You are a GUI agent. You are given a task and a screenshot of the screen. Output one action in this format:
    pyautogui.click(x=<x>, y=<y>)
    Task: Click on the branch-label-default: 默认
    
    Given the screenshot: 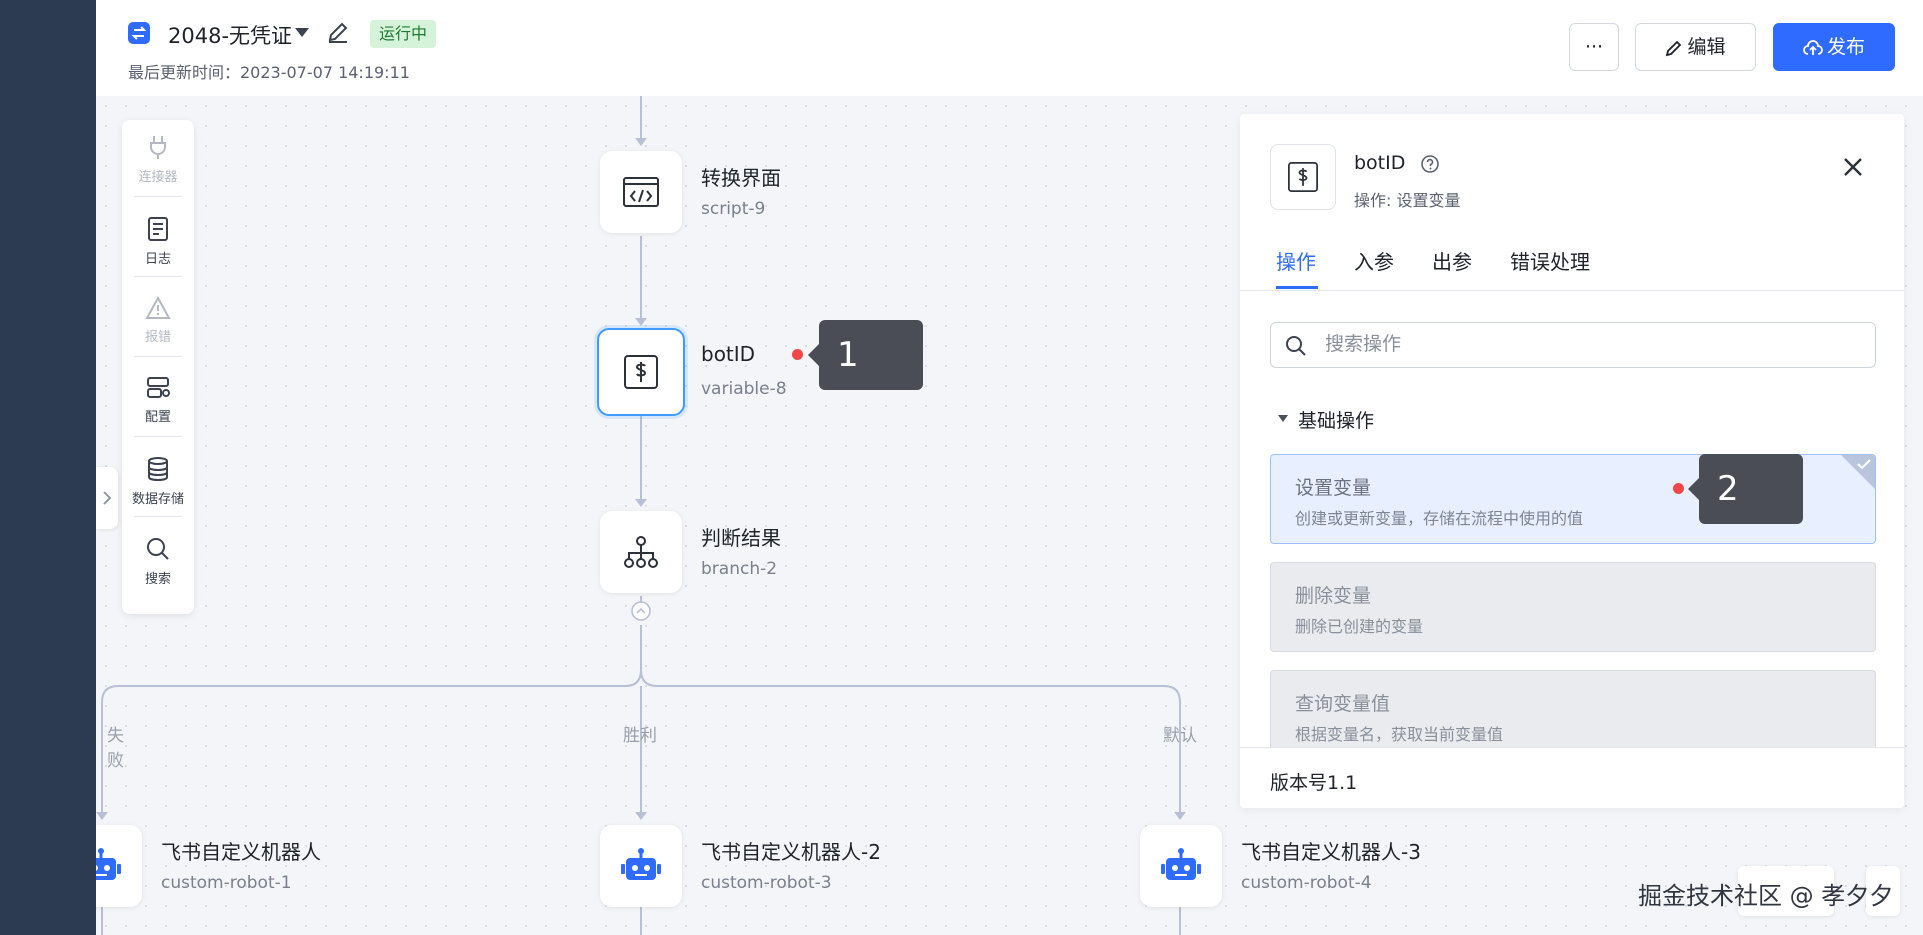 What is the action you would take?
    pyautogui.click(x=1180, y=736)
    